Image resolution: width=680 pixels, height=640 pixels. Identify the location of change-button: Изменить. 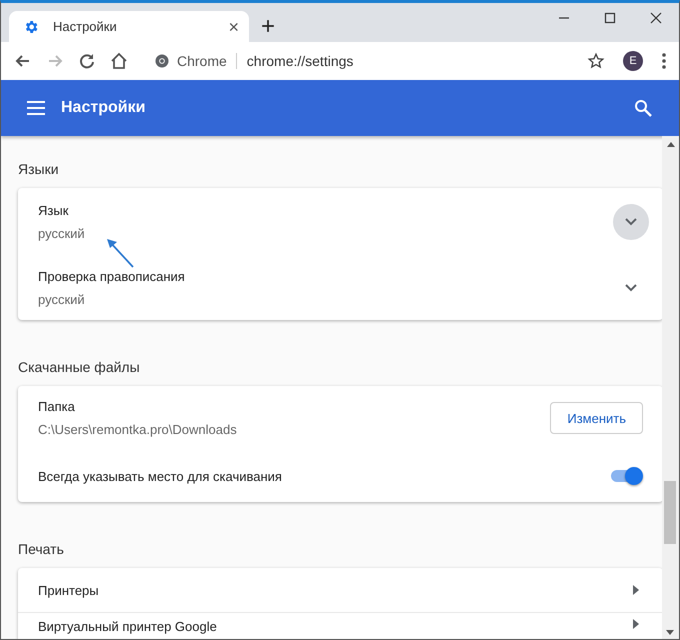
(596, 418).